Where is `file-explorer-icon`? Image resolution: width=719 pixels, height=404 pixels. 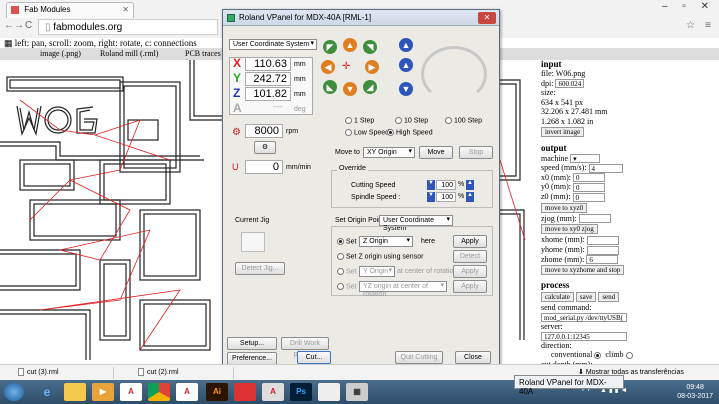
file-explorer-icon is located at coordinates (75, 392).